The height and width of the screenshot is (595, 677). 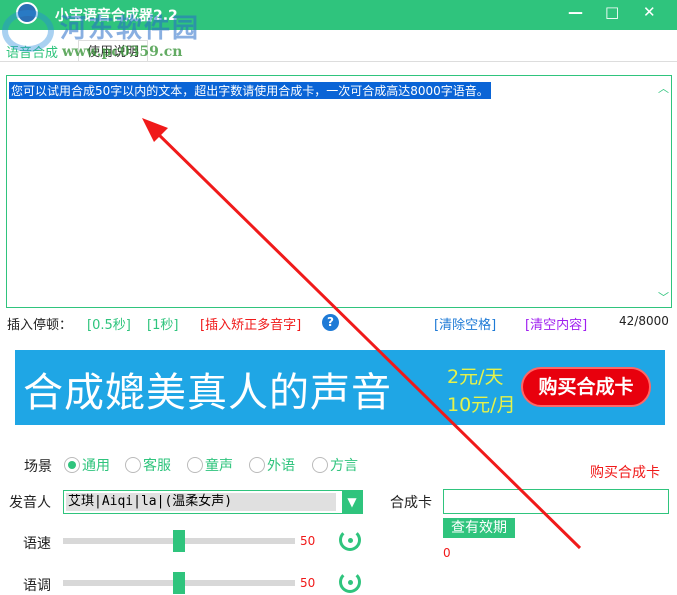 I want to click on char-count: 42/8000, so click(x=644, y=321).